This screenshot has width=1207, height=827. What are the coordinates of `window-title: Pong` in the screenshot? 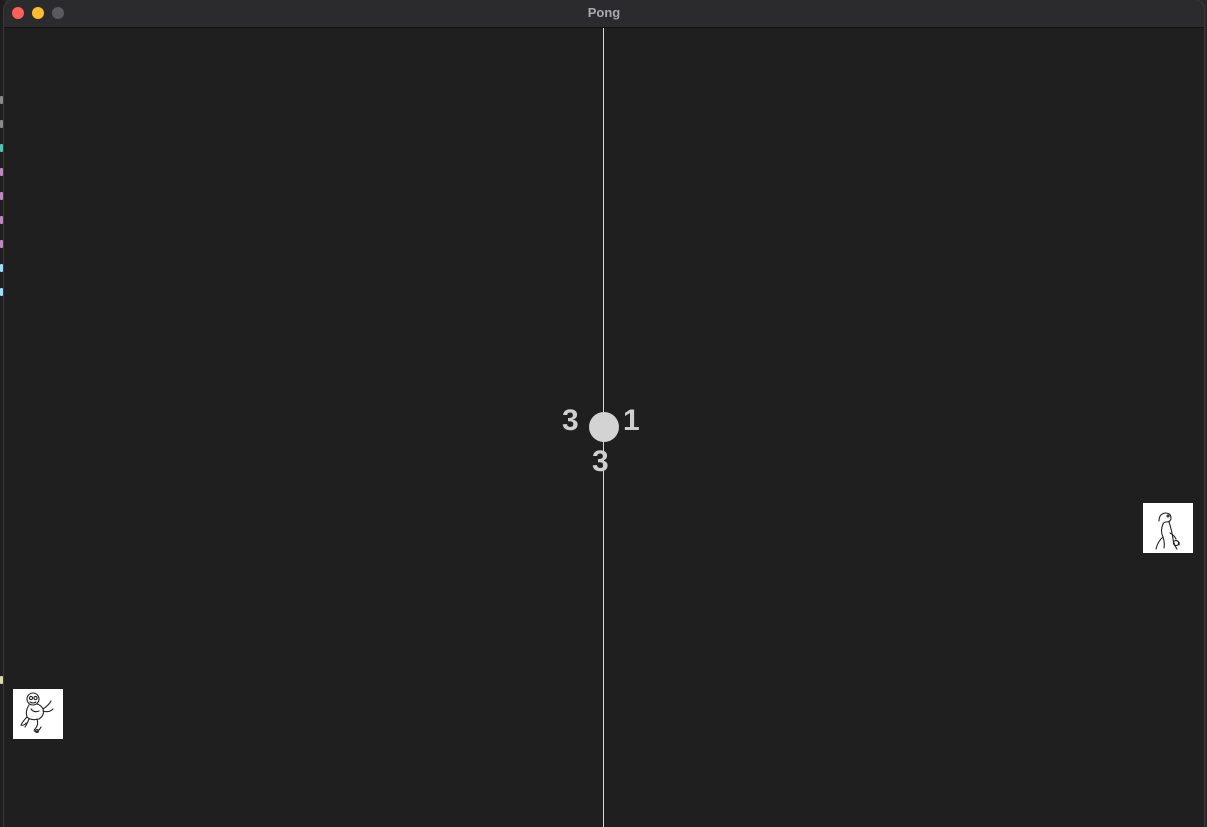 It's located at (604, 12).